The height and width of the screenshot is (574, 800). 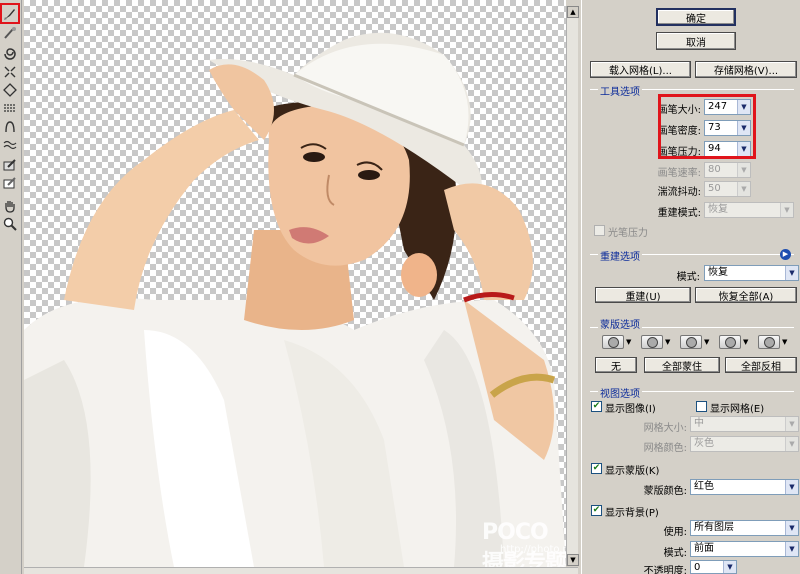 What do you see at coordinates (596, 510) in the screenshot?
I see `show-backdrop-checkbox: ✔` at bounding box center [596, 510].